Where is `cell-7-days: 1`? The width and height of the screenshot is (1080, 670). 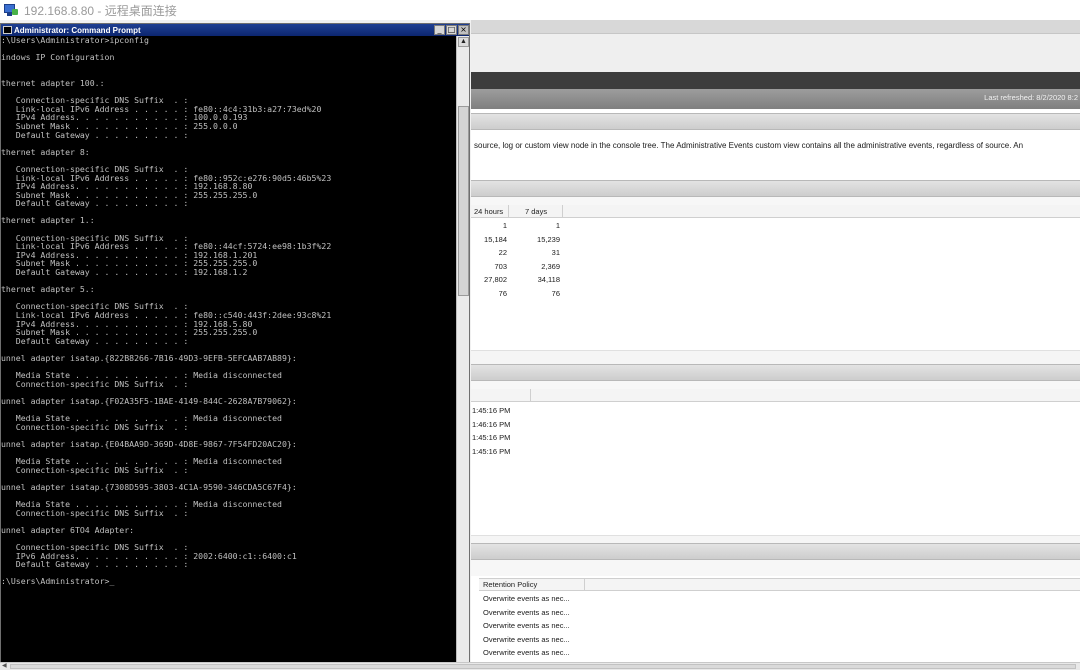 cell-7-days: 1 is located at coordinates (557, 225).